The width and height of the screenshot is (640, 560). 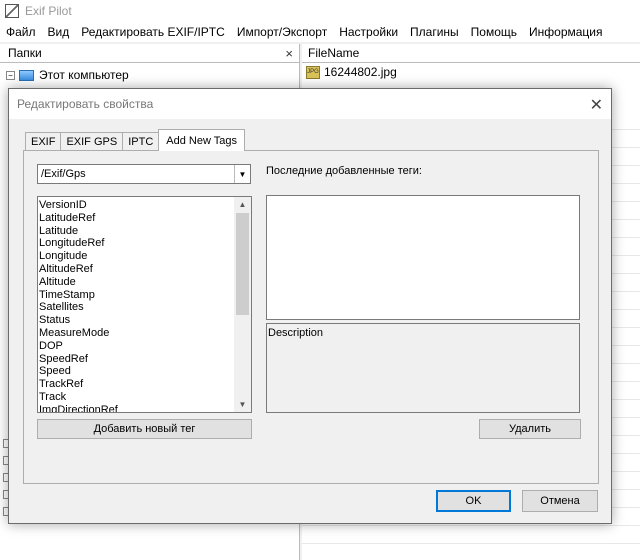 What do you see at coordinates (242, 174) in the screenshot?
I see `chevron-down-icon: ▼` at bounding box center [242, 174].